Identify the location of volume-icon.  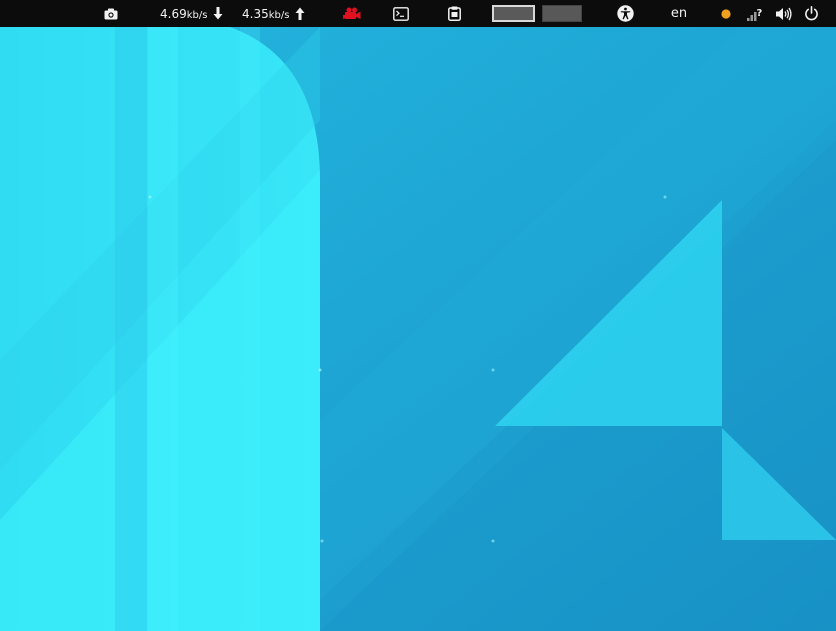
(783, 13).